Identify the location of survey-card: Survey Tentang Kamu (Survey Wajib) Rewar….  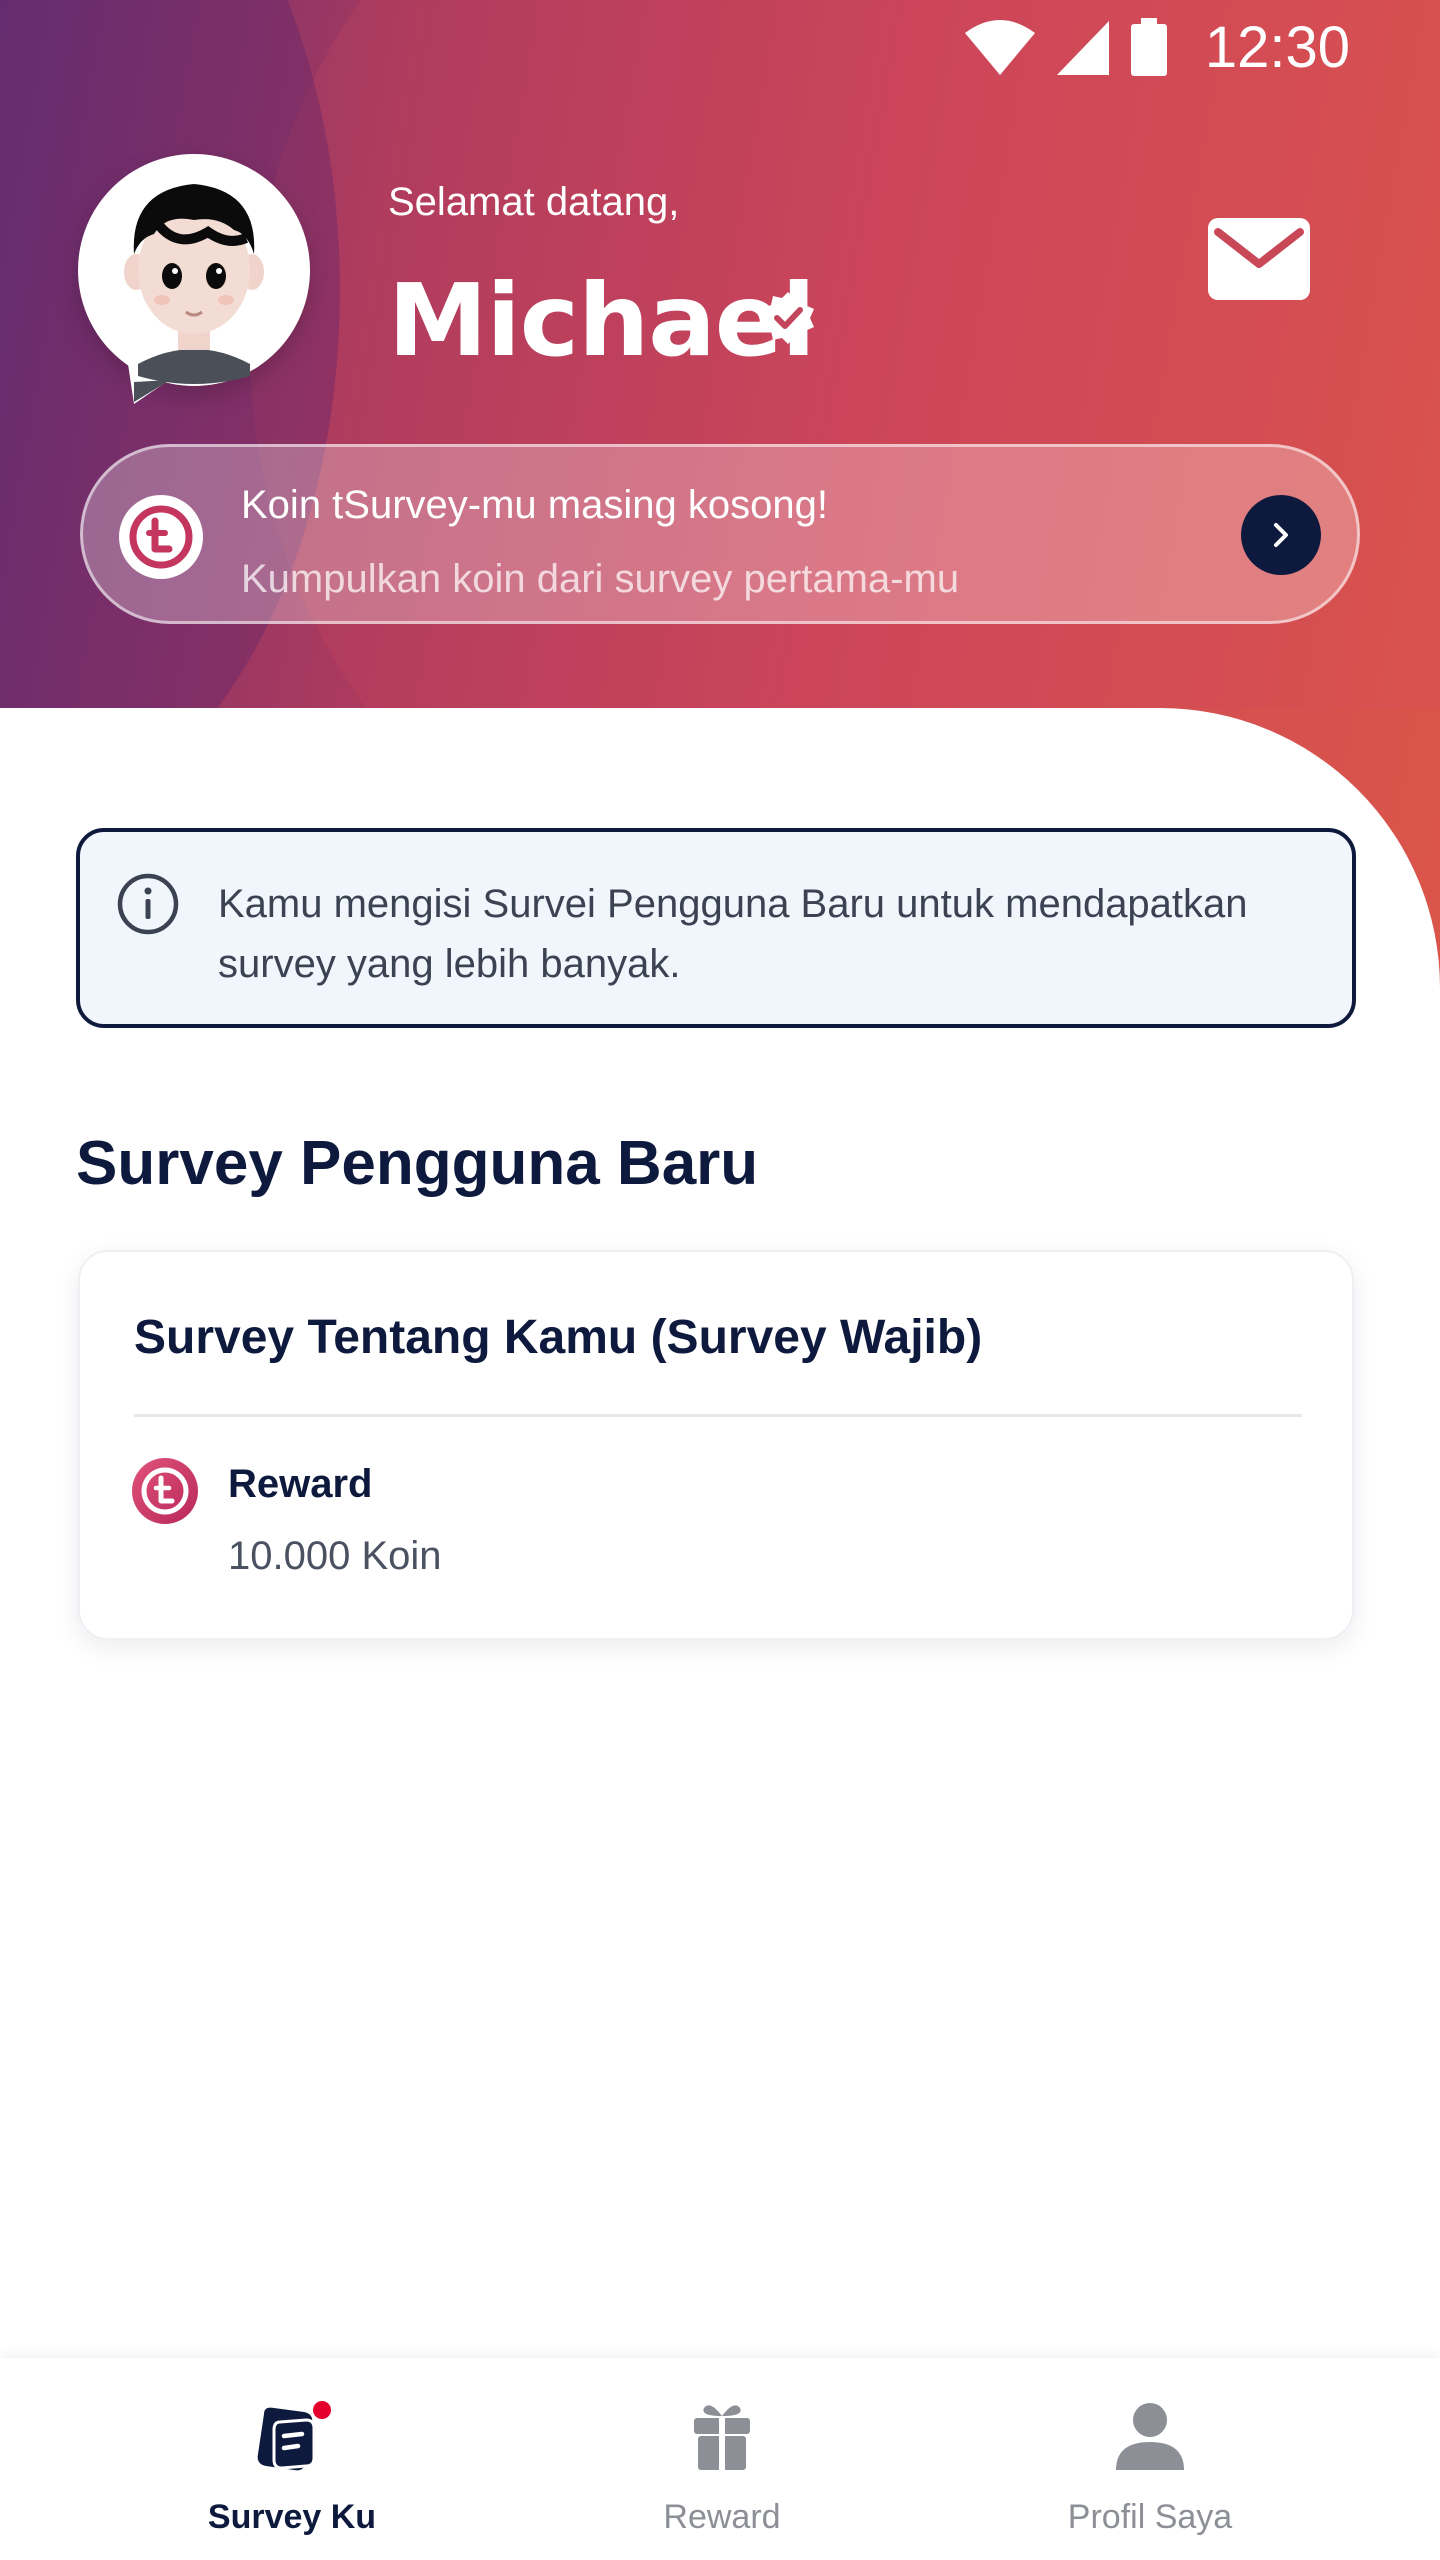
(716, 1445).